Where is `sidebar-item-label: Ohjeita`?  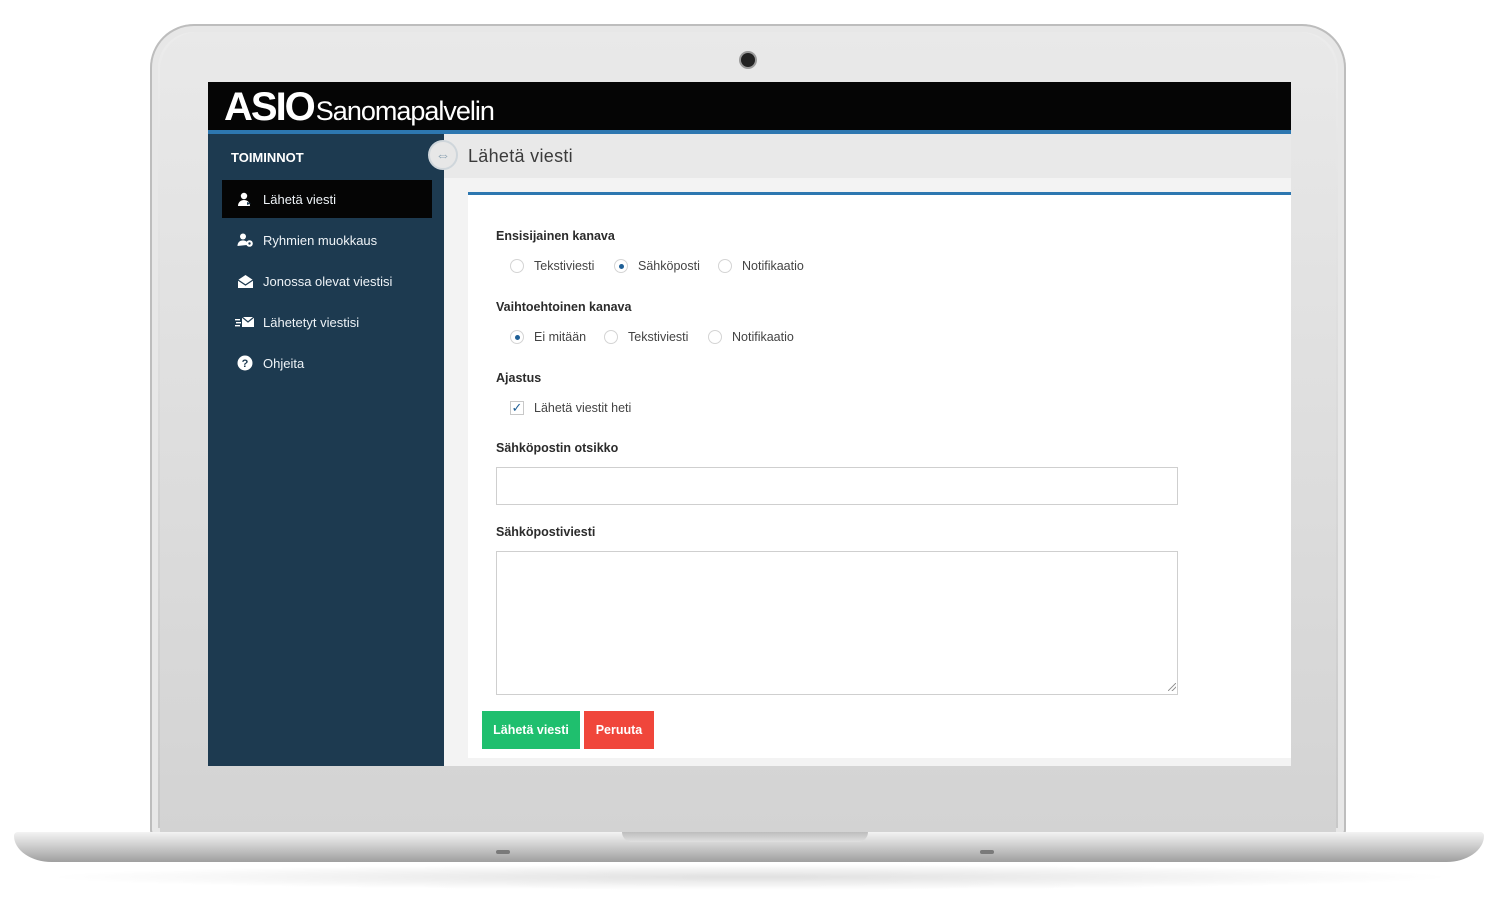 sidebar-item-label: Ohjeita is located at coordinates (284, 363).